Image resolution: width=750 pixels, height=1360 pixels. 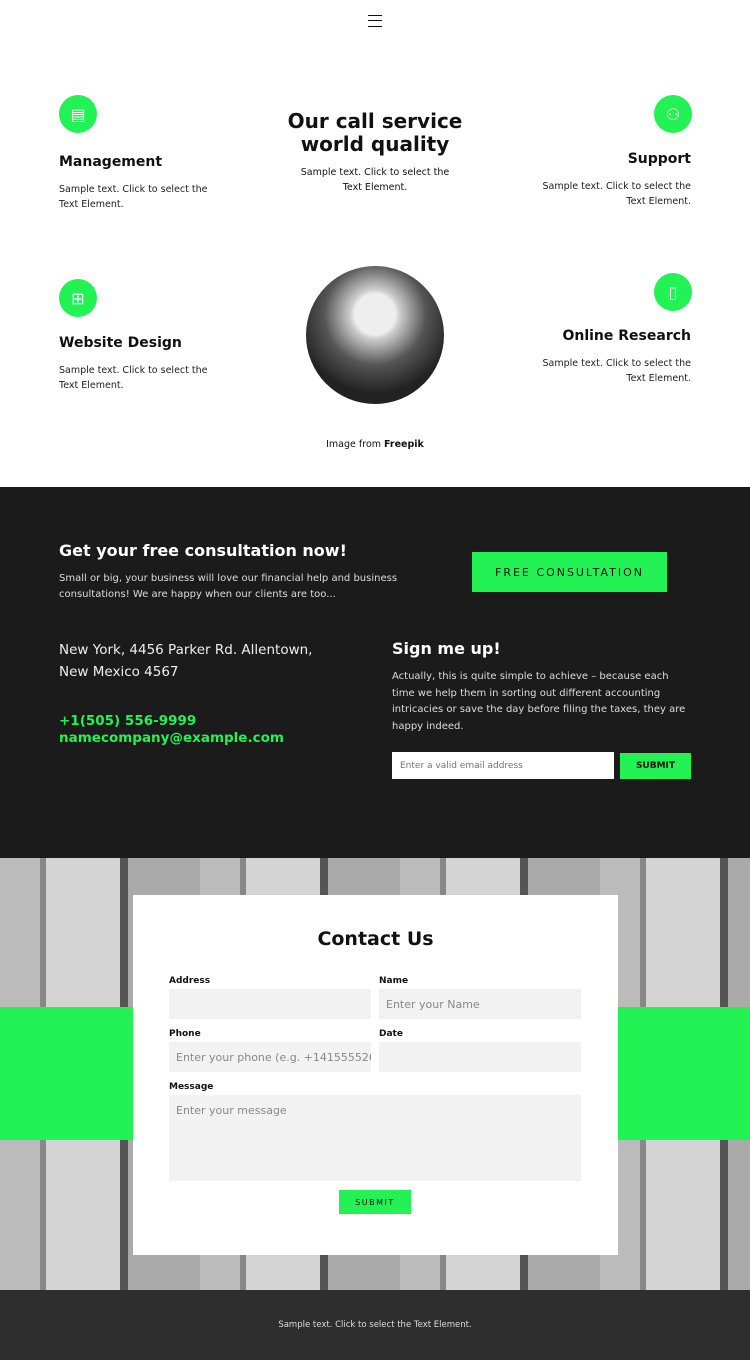 I want to click on phone-input: Enter your phone (e.g. +14155552675), so click(x=270, y=1057).